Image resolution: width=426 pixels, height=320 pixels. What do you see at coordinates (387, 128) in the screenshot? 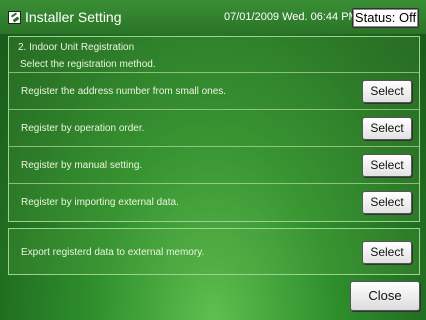
I see `select-button-operation-order: Select` at bounding box center [387, 128].